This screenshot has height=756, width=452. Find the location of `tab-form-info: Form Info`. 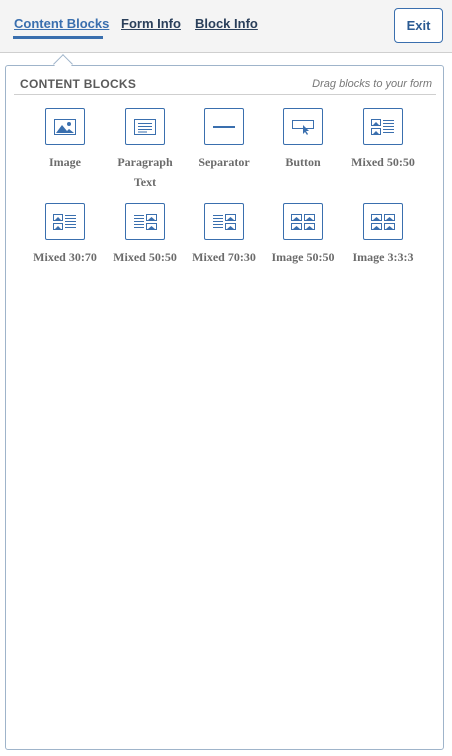

tab-form-info: Form Info is located at coordinates (151, 23).